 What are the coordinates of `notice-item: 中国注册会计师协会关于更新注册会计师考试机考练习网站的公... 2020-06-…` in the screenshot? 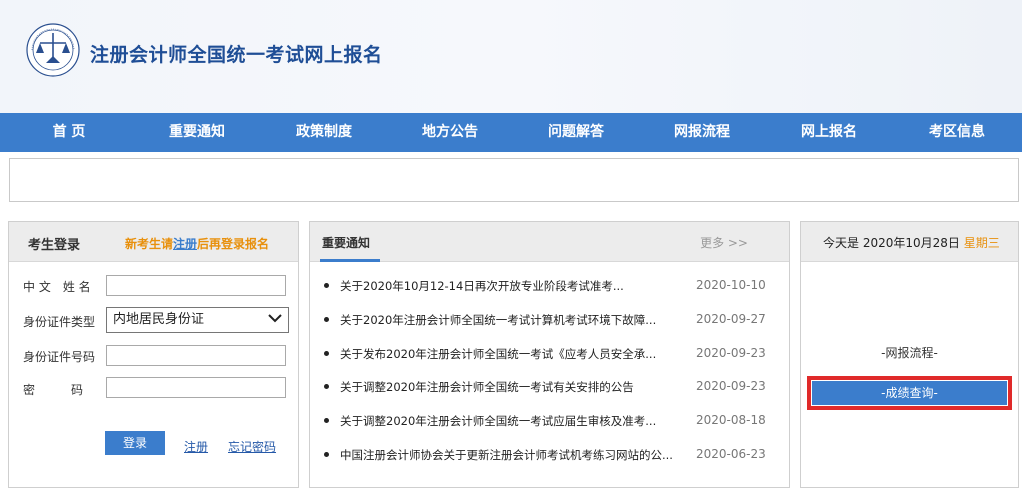 It's located at (549, 455).